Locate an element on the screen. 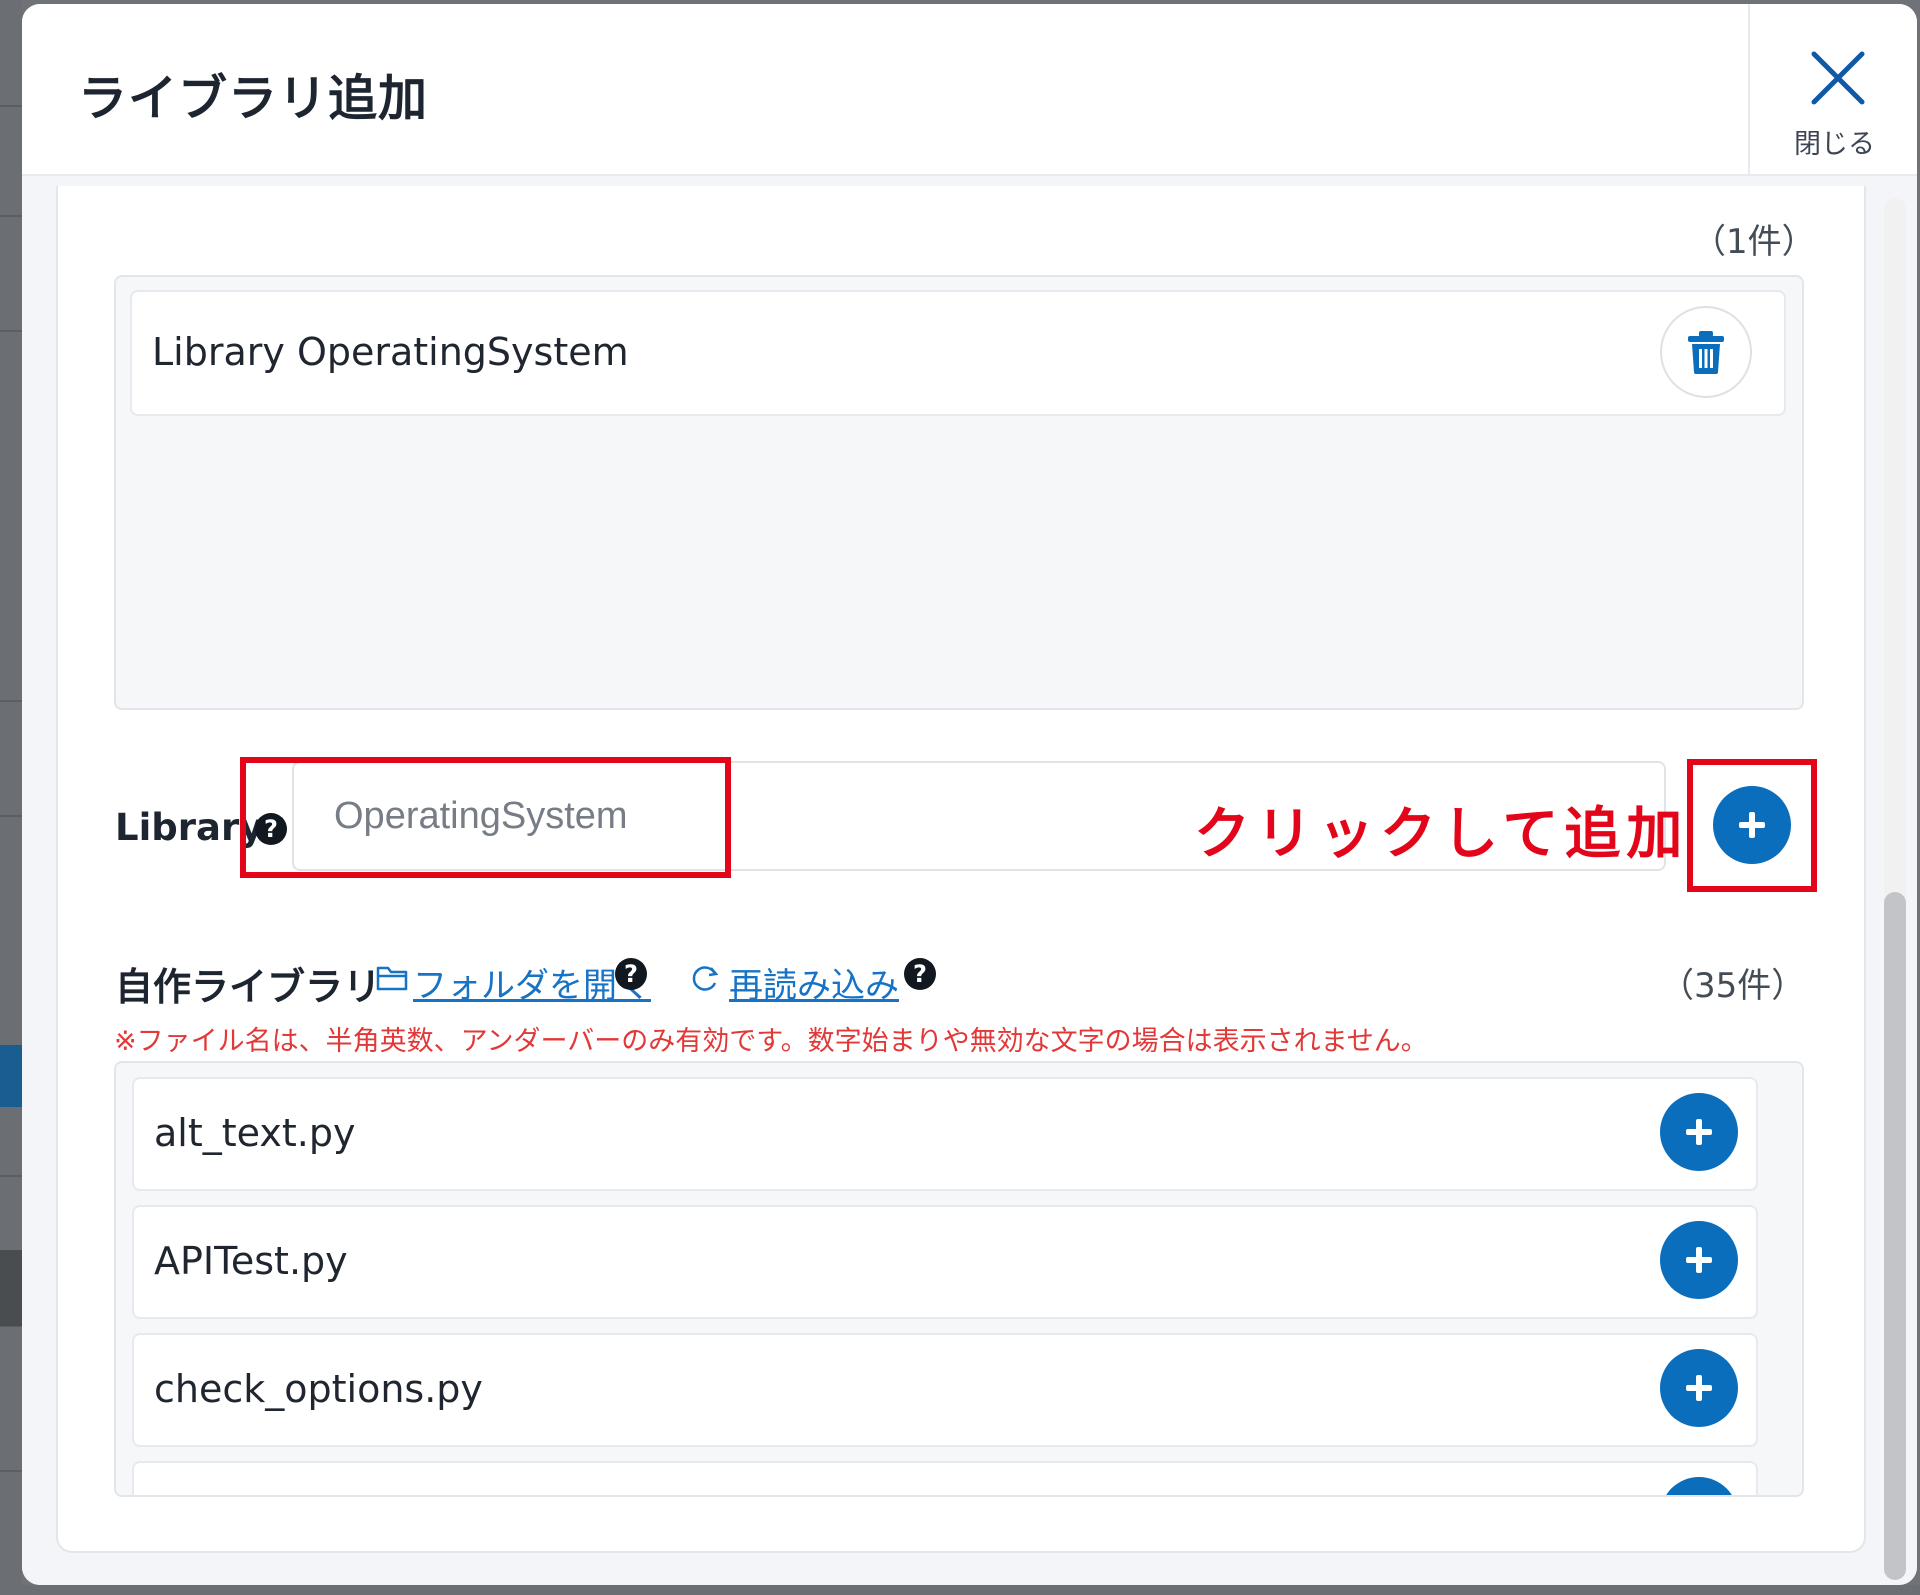 The height and width of the screenshot is (1595, 1920). list-item is located at coordinates (945, 1478).